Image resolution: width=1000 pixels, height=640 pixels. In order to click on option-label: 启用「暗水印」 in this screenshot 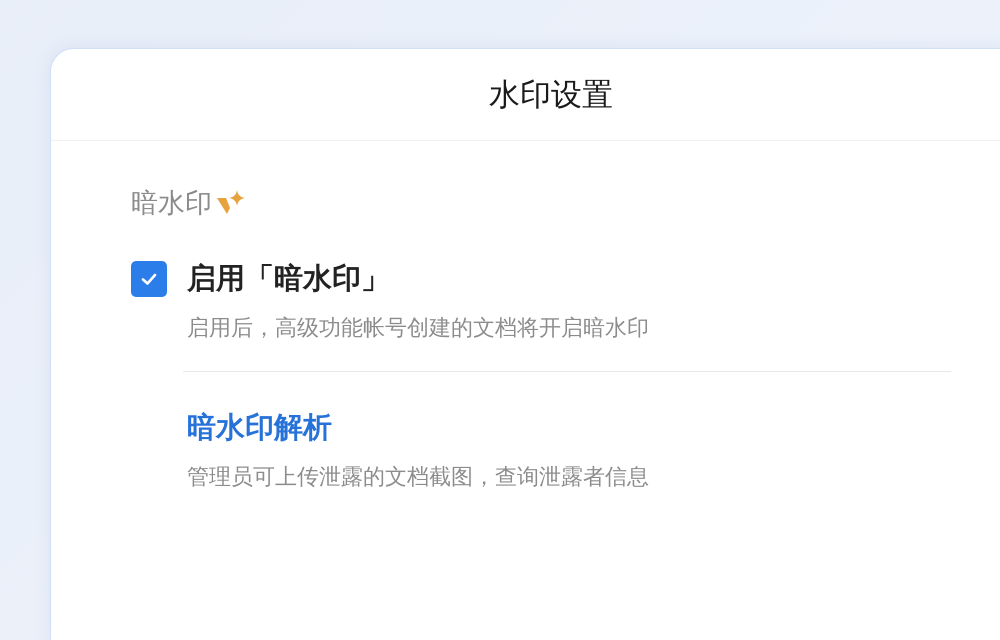, I will do `click(288, 278)`.